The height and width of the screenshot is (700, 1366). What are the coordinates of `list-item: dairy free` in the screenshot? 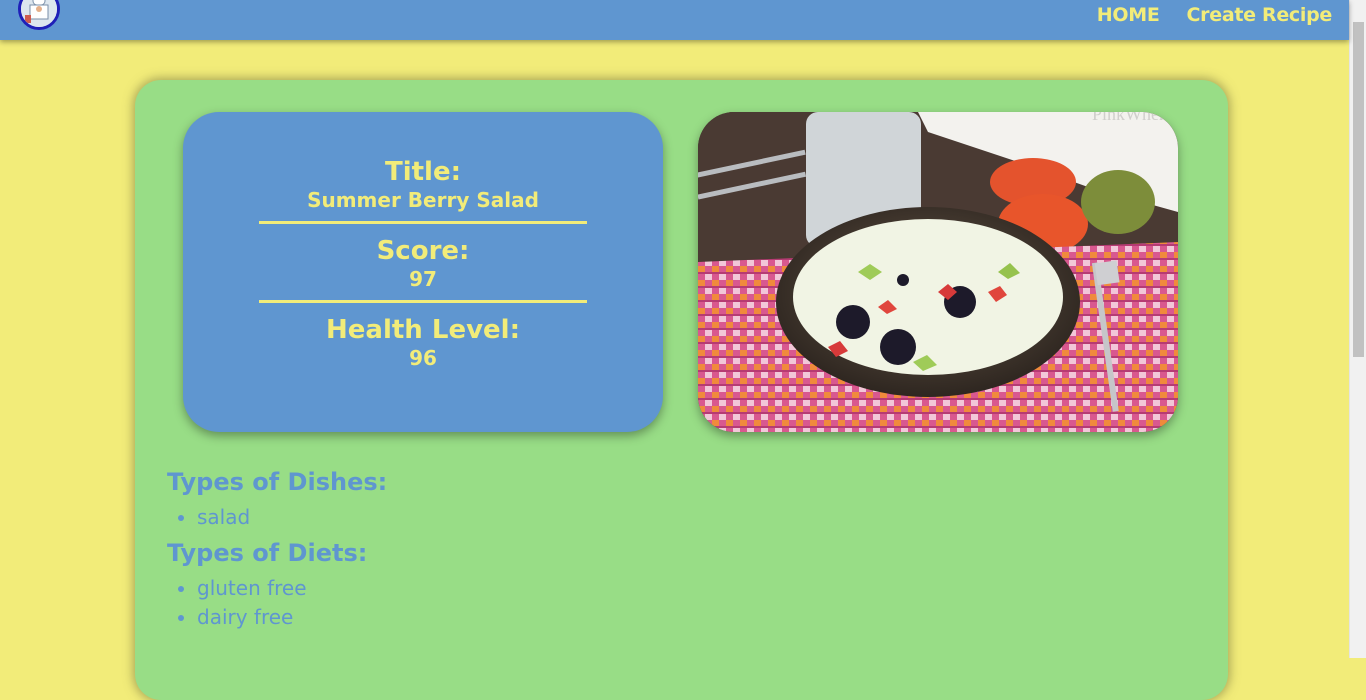 It's located at (292, 617).